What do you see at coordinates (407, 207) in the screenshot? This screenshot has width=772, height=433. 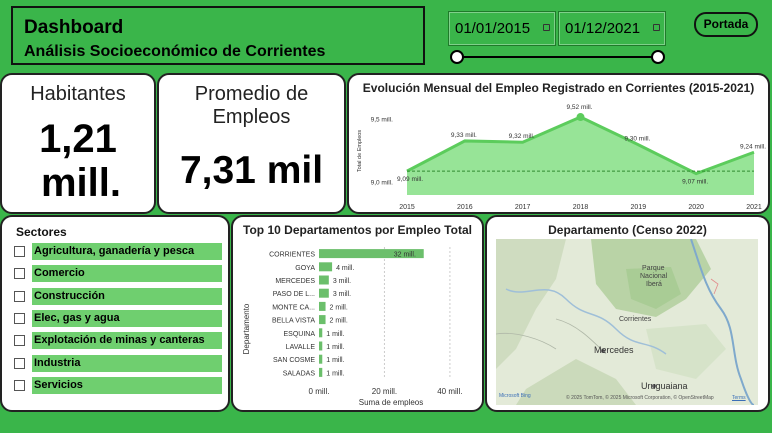 I see `x-tick-label: 2015` at bounding box center [407, 207].